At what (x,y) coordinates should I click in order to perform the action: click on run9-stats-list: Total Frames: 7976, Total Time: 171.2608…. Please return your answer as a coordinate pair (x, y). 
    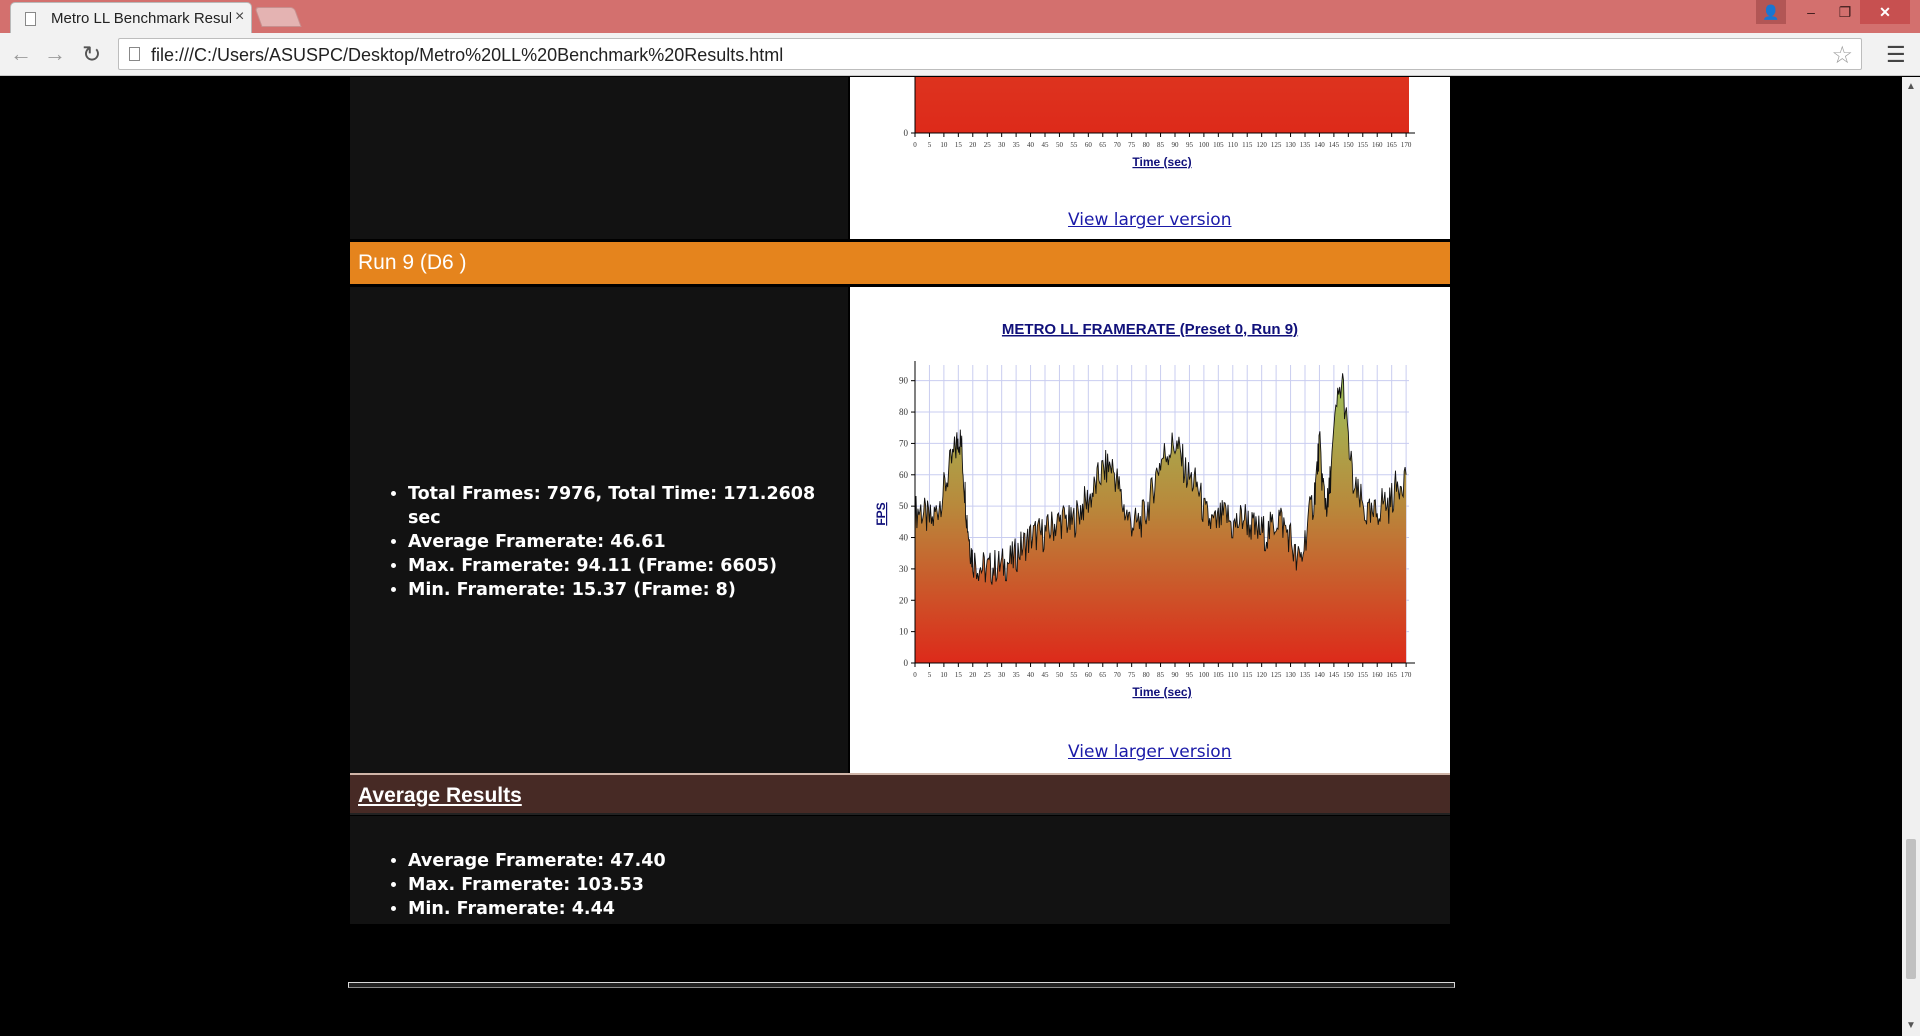
    Looking at the image, I should click on (599, 542).